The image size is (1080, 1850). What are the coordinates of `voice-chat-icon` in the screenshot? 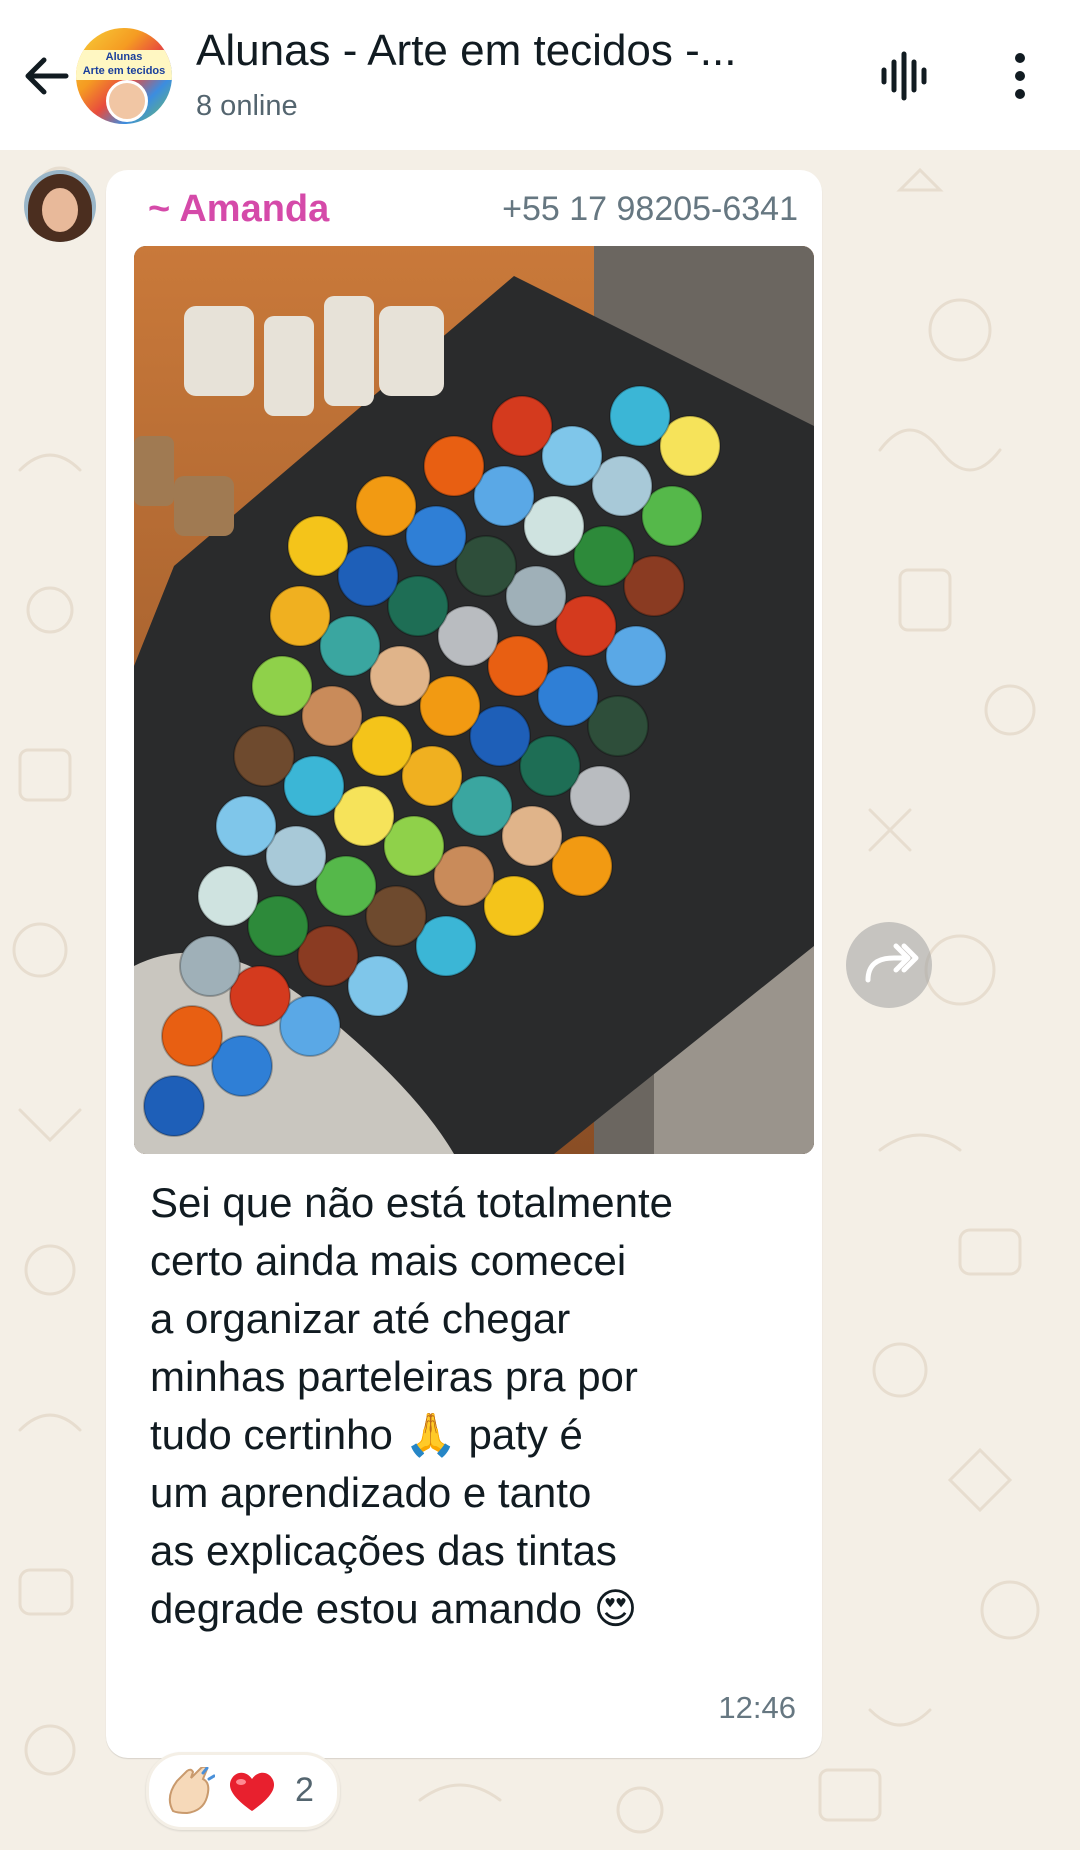 It's located at (906, 76).